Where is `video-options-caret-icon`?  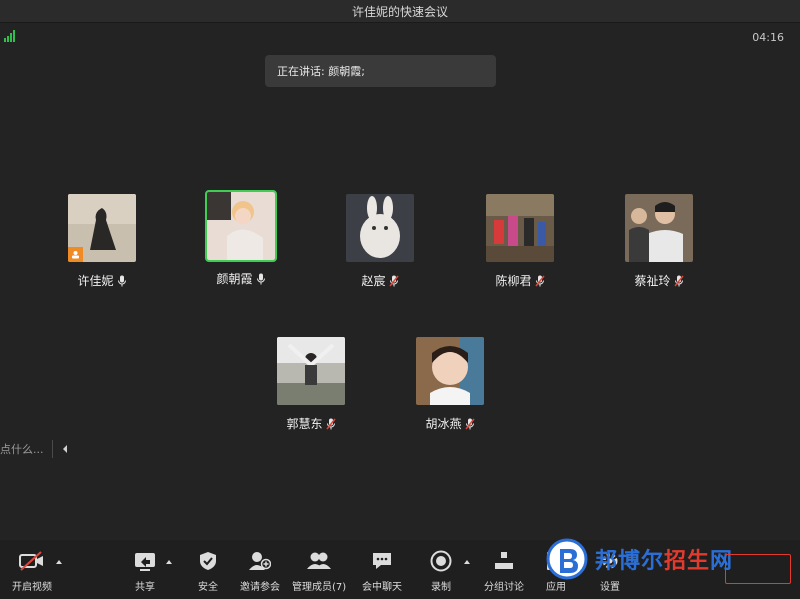
video-options-caret-icon is located at coordinates (59, 562).